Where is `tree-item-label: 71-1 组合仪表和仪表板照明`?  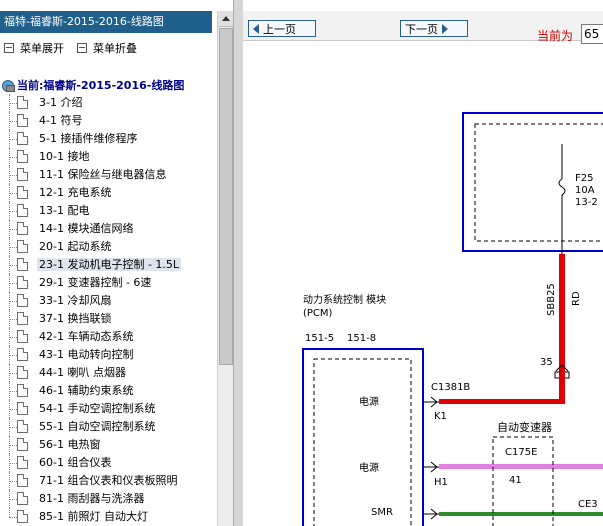 tree-item-label: 71-1 组合仪表和仪表板照明 is located at coordinates (108, 480).